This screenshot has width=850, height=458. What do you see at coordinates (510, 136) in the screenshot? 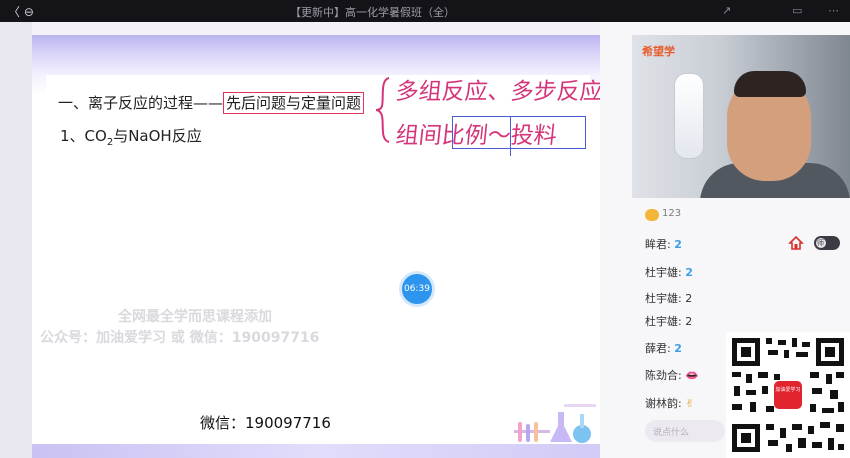
I see `handwriting-divider` at bounding box center [510, 136].